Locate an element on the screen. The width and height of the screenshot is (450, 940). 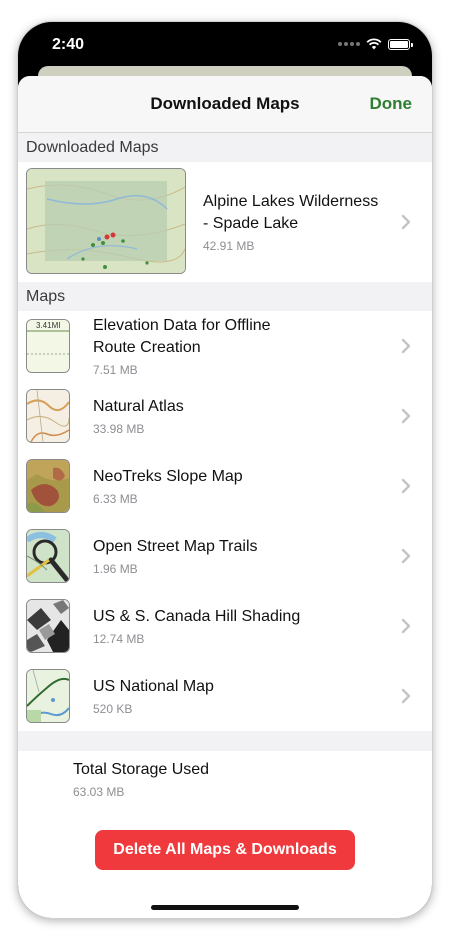
map-size: 6.33 MB is located at coordinates (115, 499).